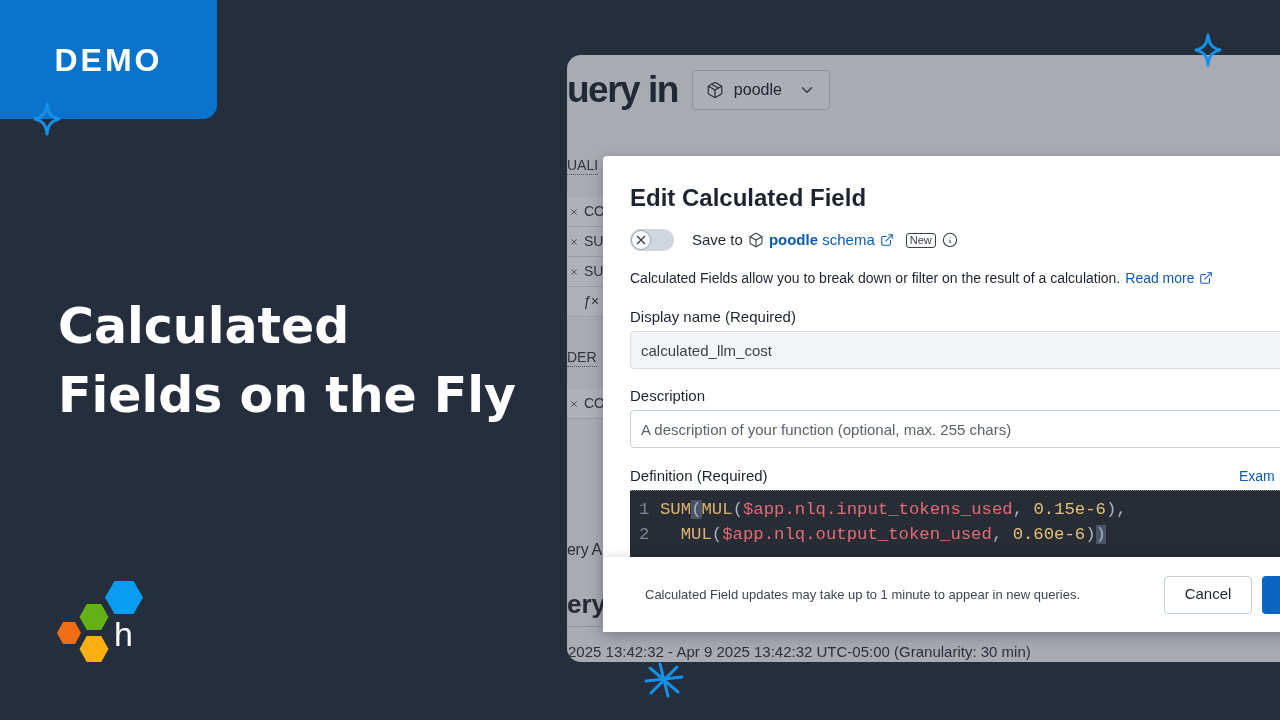 This screenshot has width=1280, height=720. I want to click on dialog-title: Edit Calculated Field, so click(748, 198).